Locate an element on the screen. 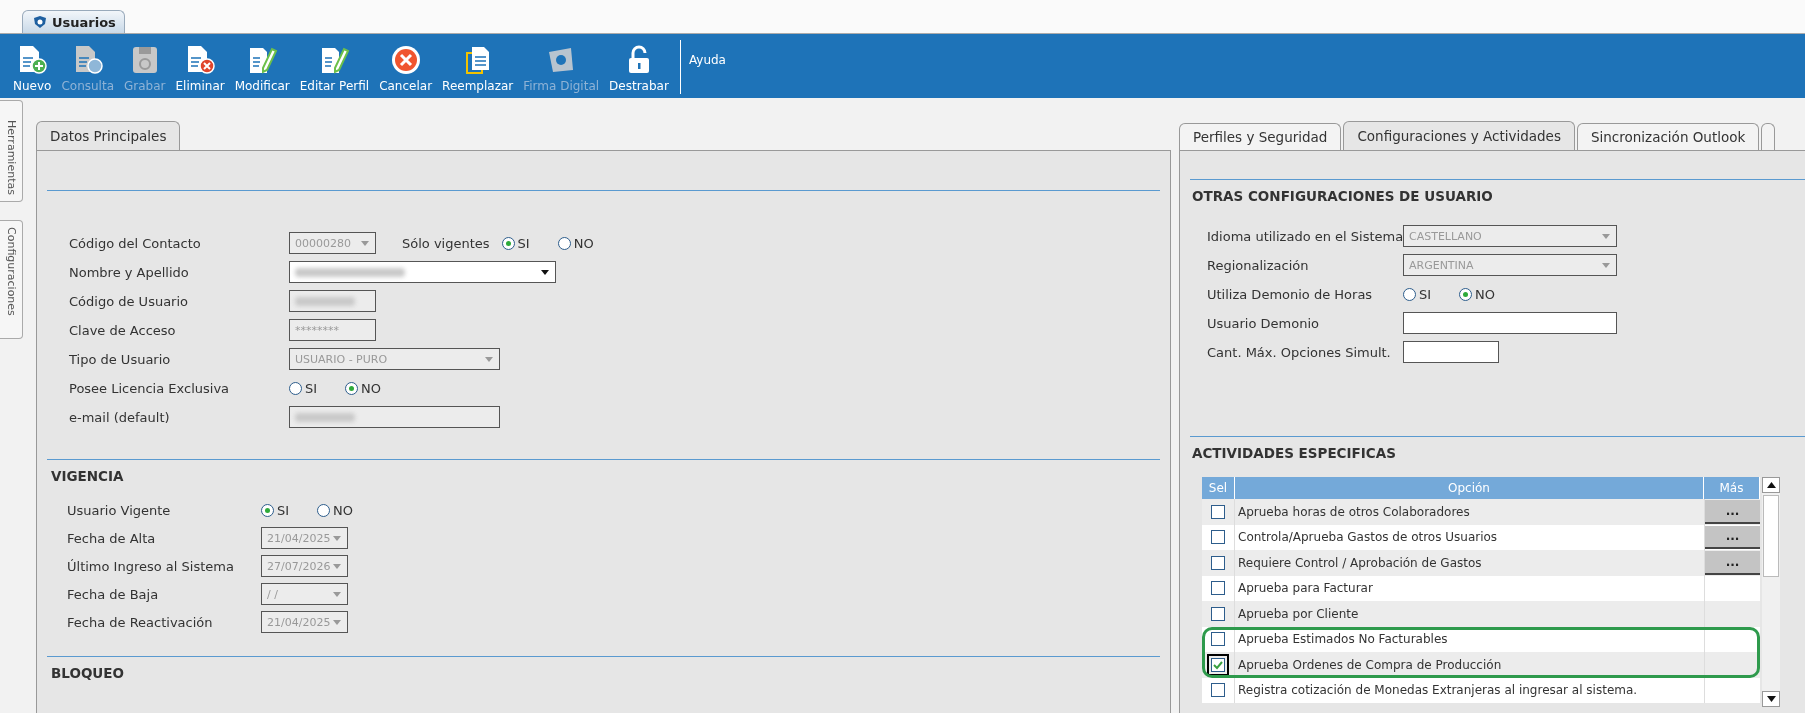  field-label: Fecha de Baja is located at coordinates (113, 594).